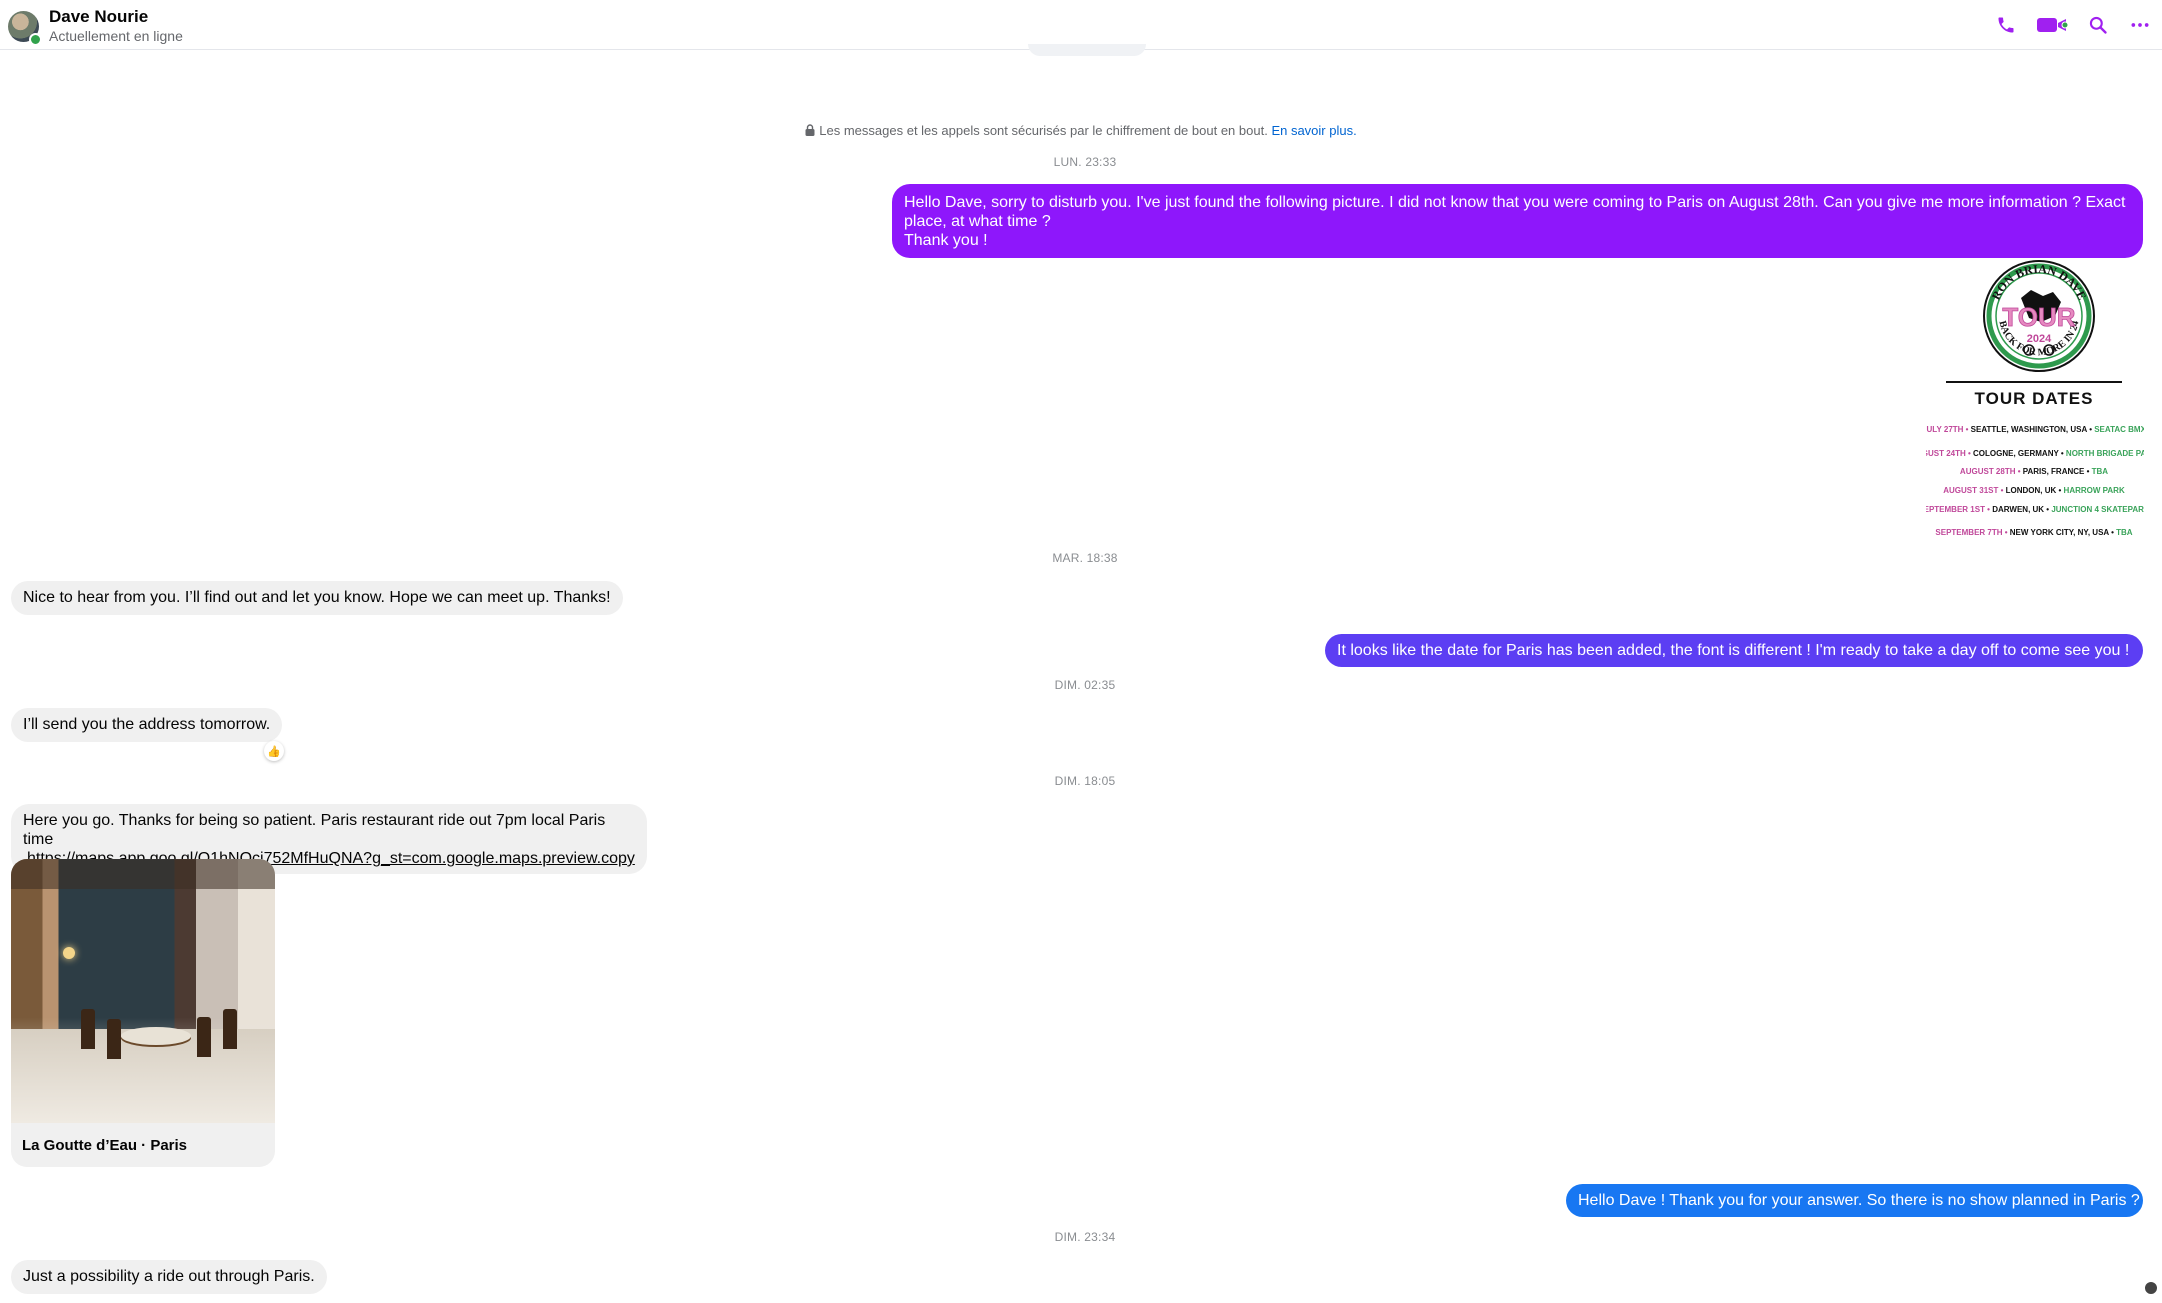 The image size is (2162, 1303). What do you see at coordinates (2034, 398) in the screenshot?
I see `tour-dates-heading: TOUR DATES` at bounding box center [2034, 398].